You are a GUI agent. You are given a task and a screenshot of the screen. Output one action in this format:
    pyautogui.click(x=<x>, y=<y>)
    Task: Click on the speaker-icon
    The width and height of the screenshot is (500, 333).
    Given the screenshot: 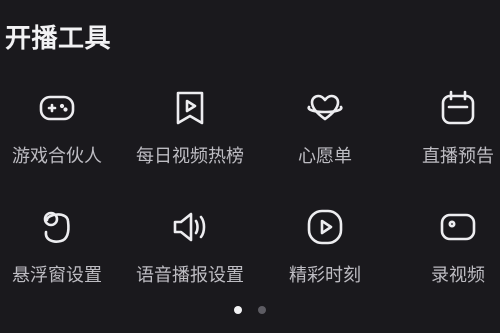 What is the action you would take?
    pyautogui.click(x=190, y=227)
    